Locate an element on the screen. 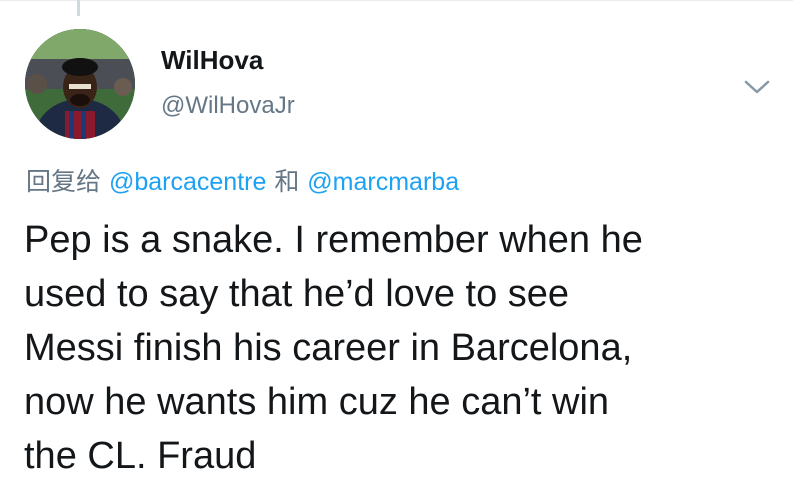 The width and height of the screenshot is (793, 504). chevron-down-icon is located at coordinates (757, 87).